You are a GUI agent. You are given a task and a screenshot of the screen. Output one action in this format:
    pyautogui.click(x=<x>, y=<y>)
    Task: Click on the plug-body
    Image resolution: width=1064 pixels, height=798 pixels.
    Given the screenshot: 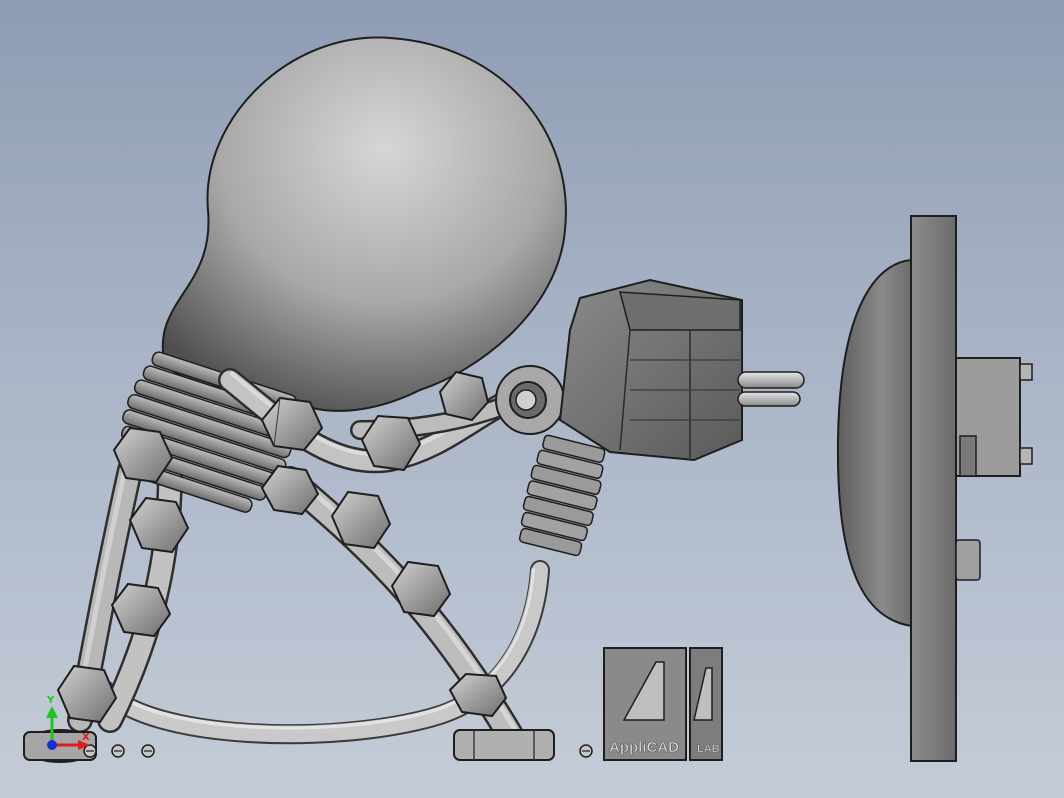 What is the action you would take?
    pyautogui.click(x=650, y=370)
    